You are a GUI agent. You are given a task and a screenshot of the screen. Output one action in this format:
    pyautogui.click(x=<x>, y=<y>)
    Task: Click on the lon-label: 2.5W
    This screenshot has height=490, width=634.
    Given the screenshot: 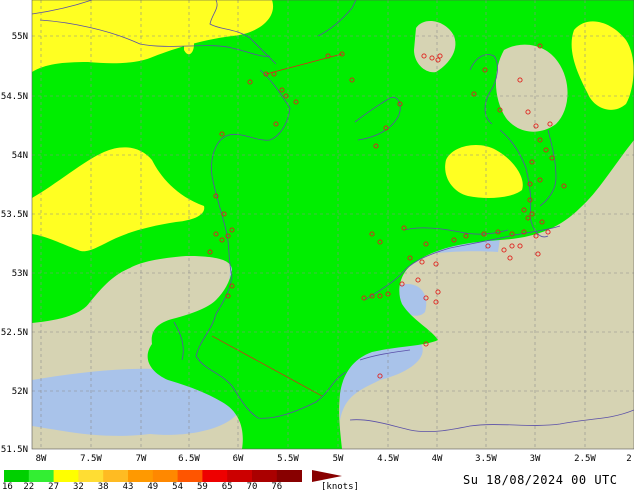 What is the action you would take?
    pyautogui.click(x=585, y=459)
    